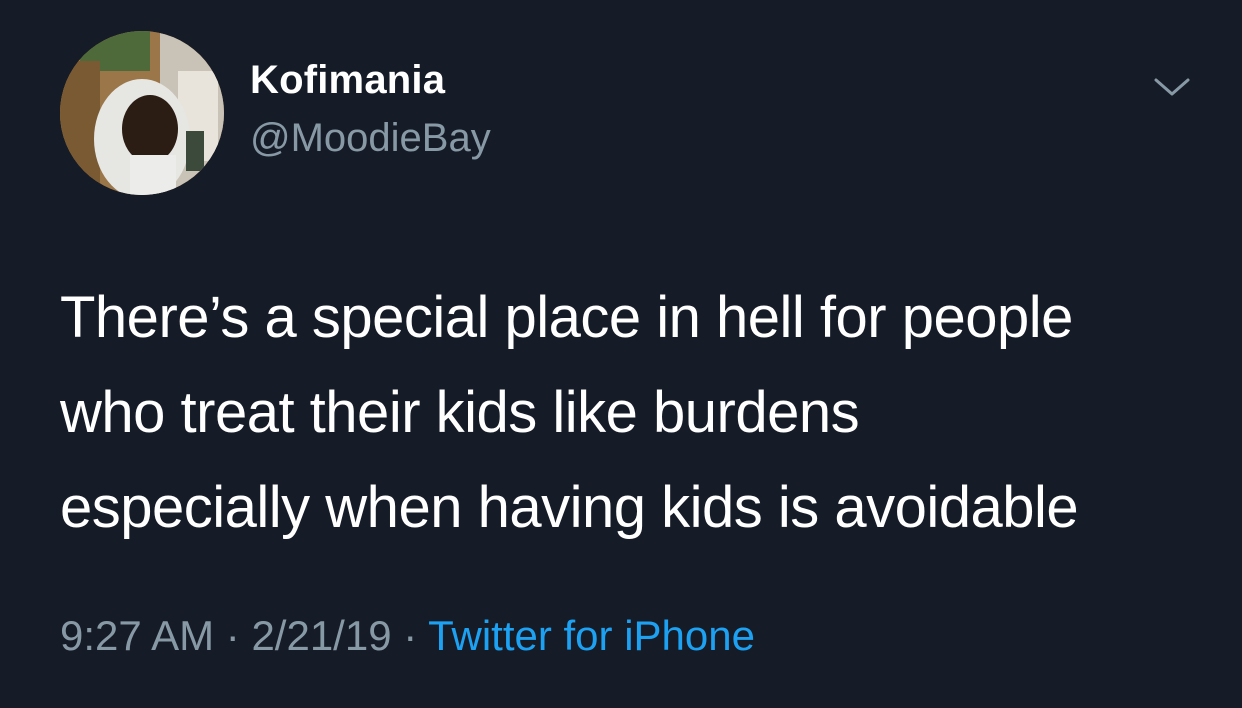 This screenshot has width=1242, height=708. I want to click on tweet-date: 2/21/19, so click(321, 635).